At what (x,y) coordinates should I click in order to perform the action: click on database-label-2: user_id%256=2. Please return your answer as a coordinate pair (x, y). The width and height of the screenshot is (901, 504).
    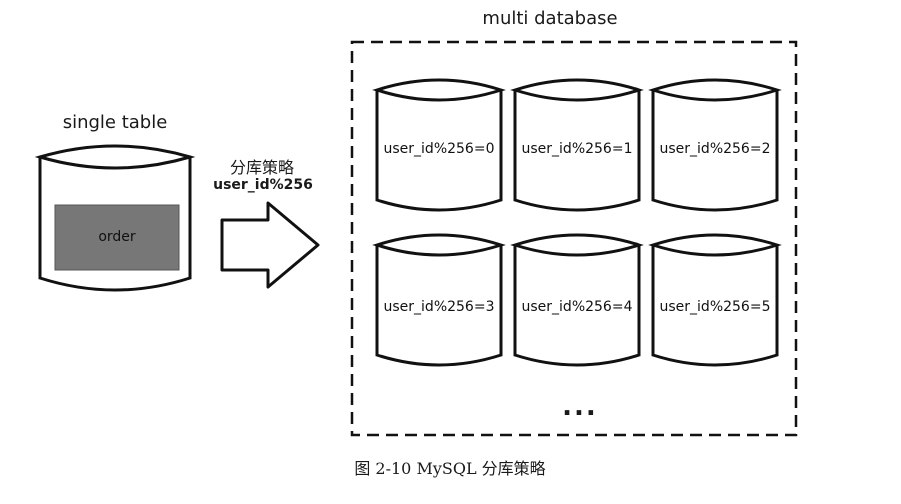
    Looking at the image, I should click on (715, 149).